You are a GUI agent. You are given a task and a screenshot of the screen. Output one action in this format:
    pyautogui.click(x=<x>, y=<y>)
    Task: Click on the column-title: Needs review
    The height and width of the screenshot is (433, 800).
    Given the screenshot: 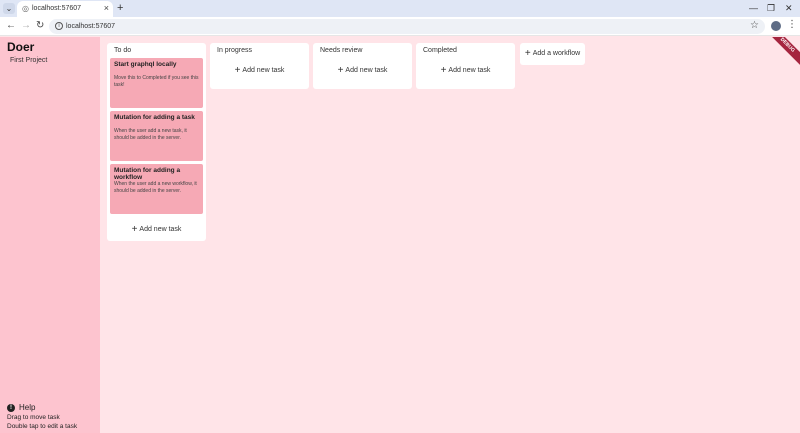 What is the action you would take?
    pyautogui.click(x=341, y=50)
    